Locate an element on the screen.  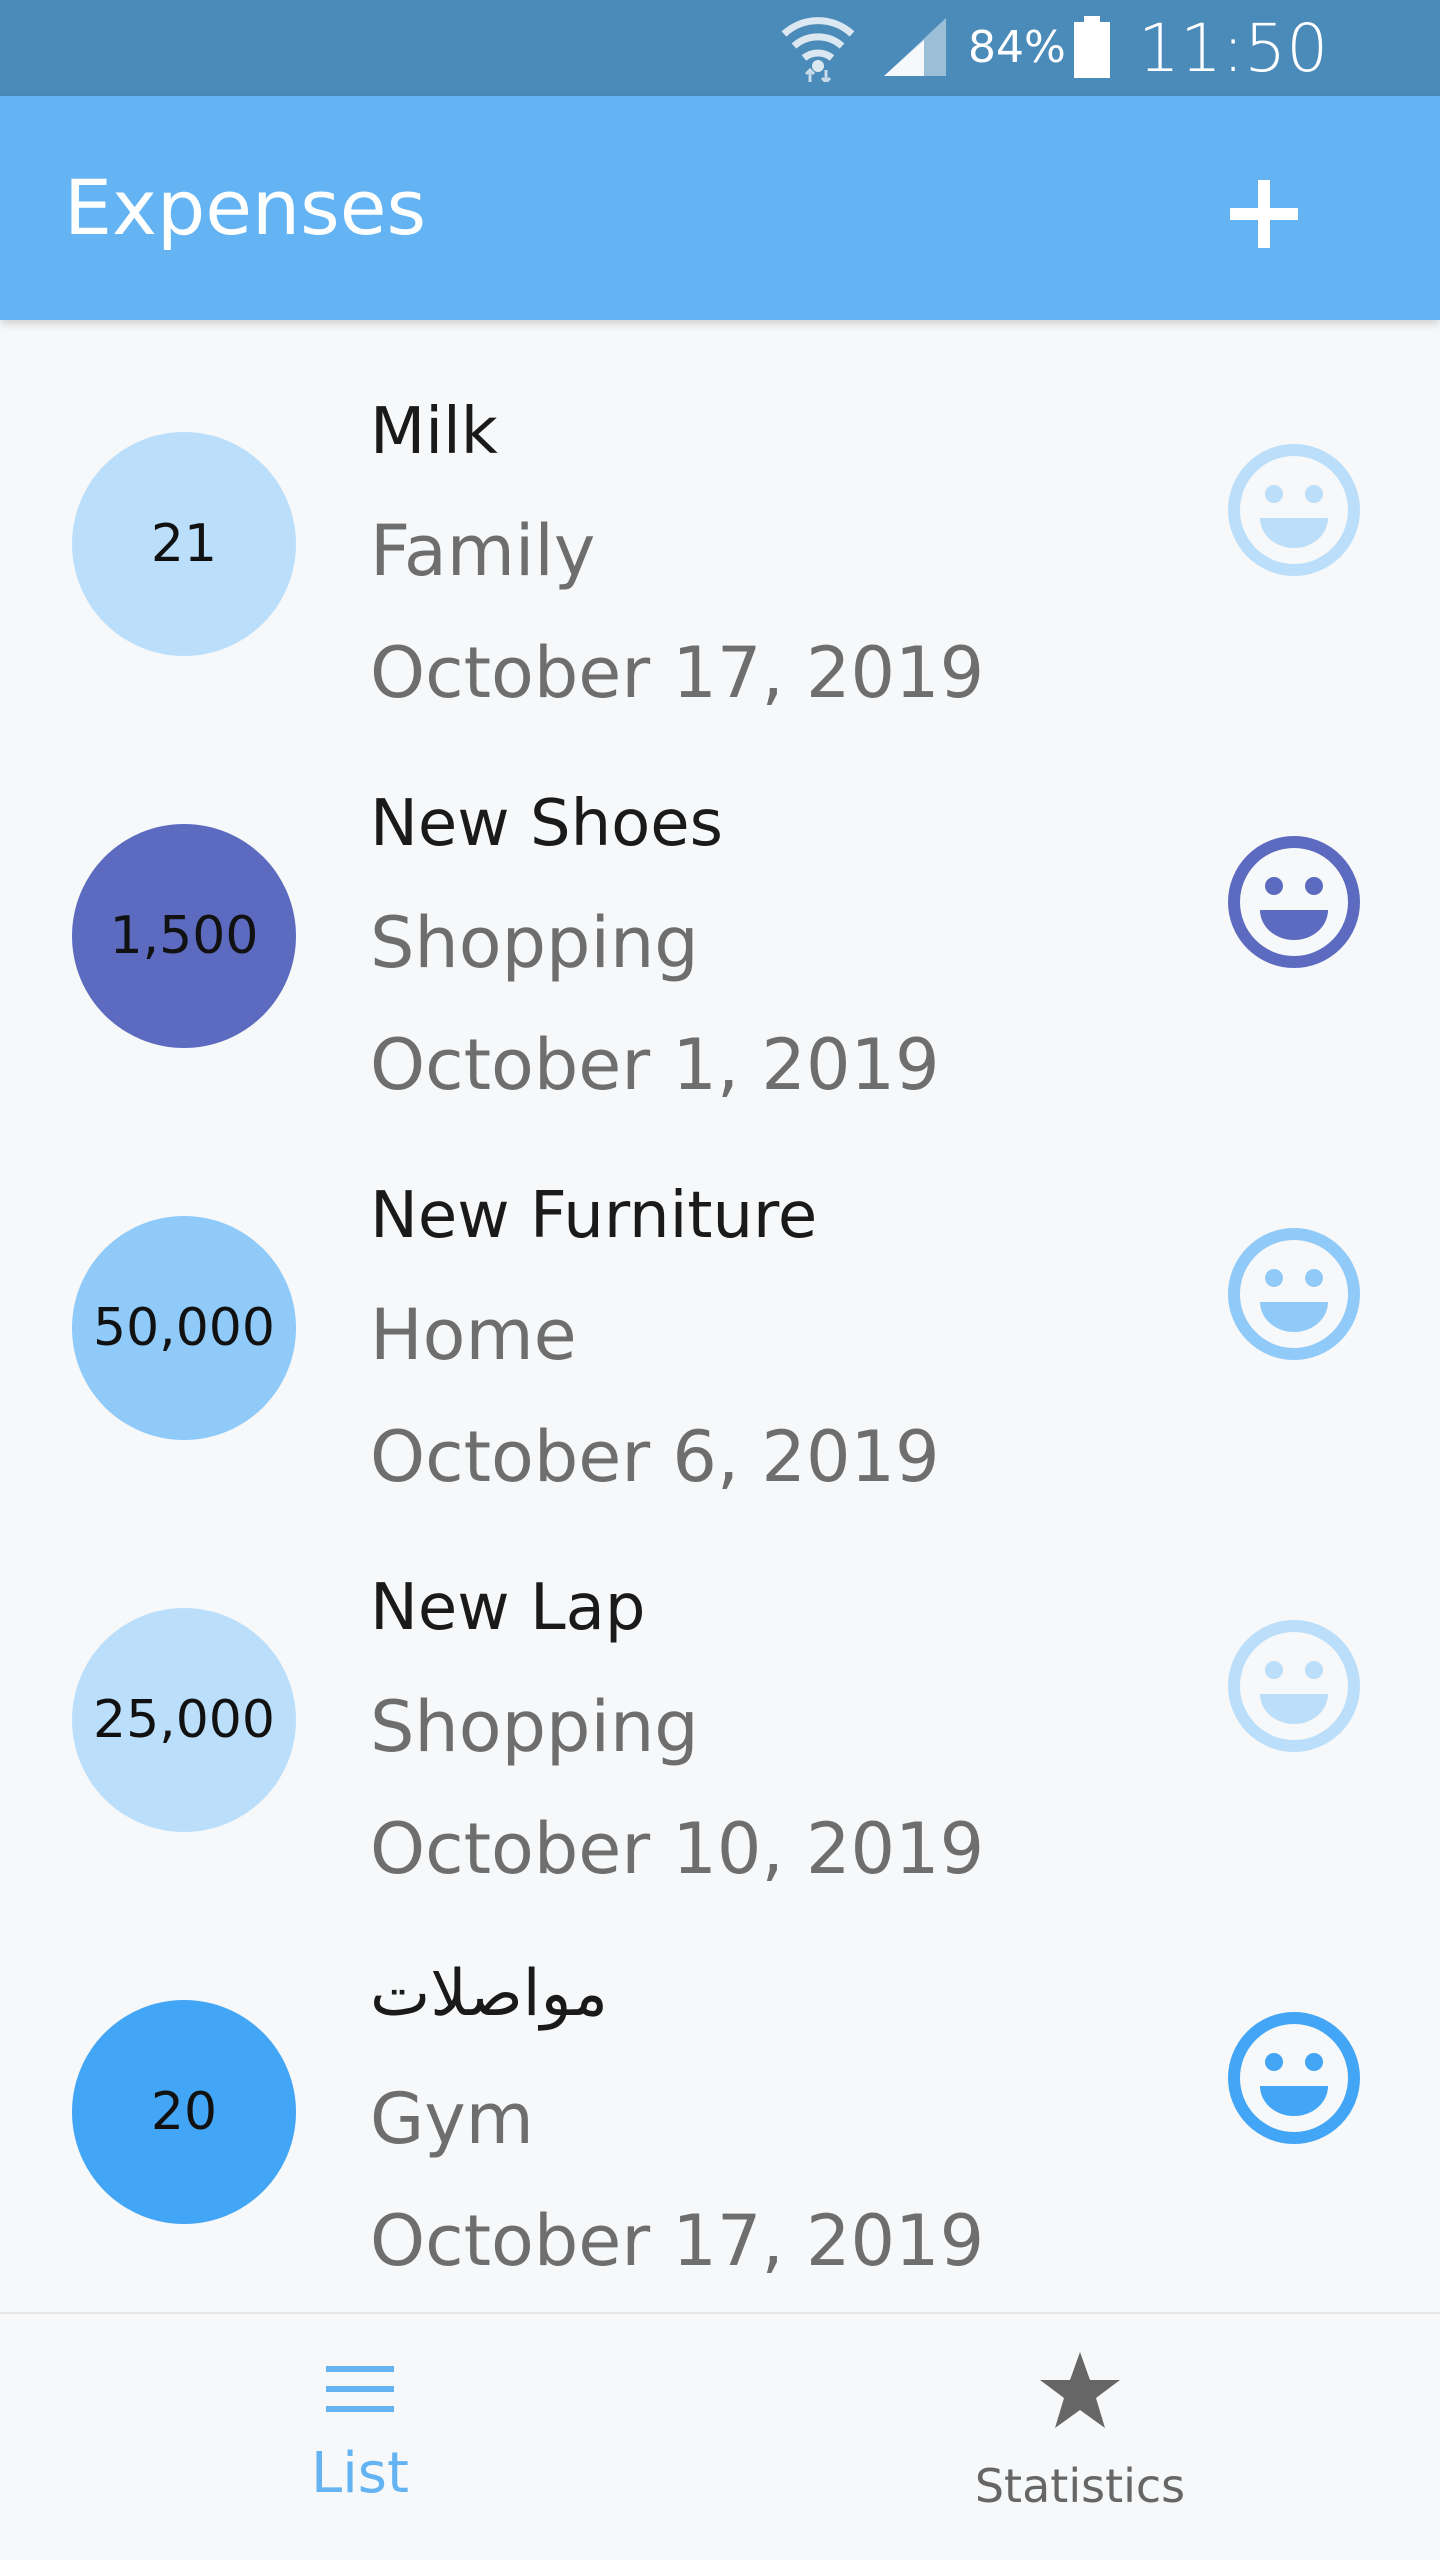
status-bar: 84% 11:50 PM is located at coordinates (720, 80).